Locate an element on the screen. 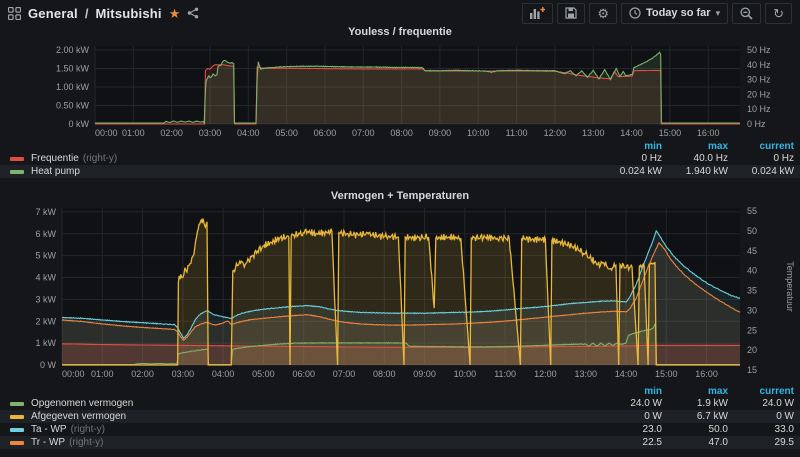 This screenshot has width=800, height=457. svg-text: 2 kW is located at coordinates (45, 321).